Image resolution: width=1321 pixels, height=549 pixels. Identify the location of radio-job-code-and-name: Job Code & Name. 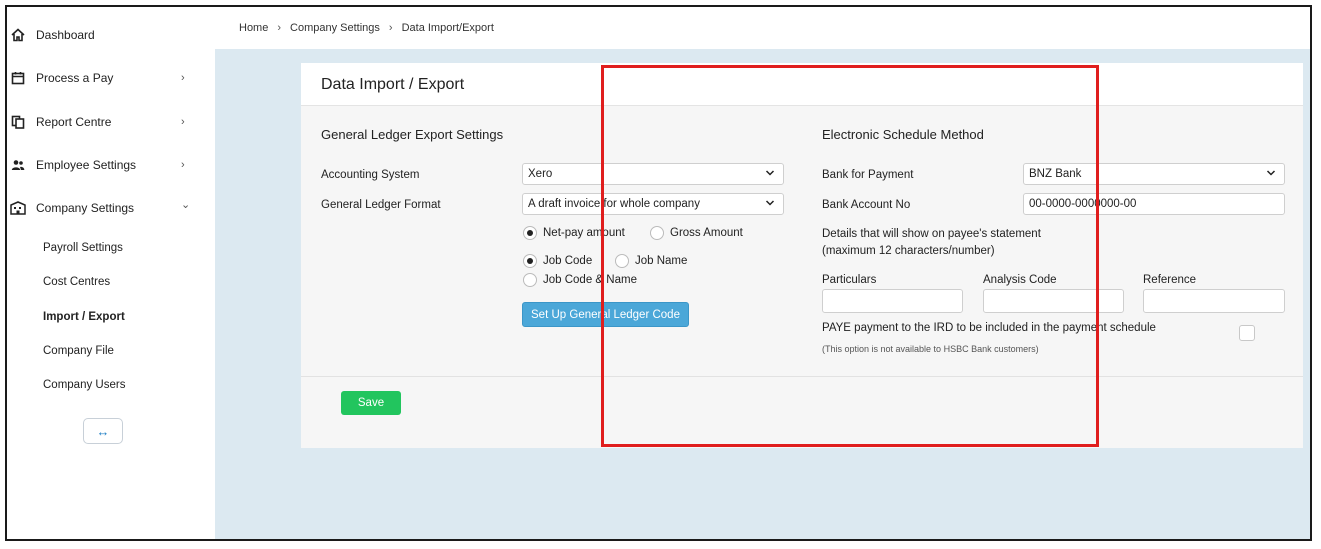
(580, 280).